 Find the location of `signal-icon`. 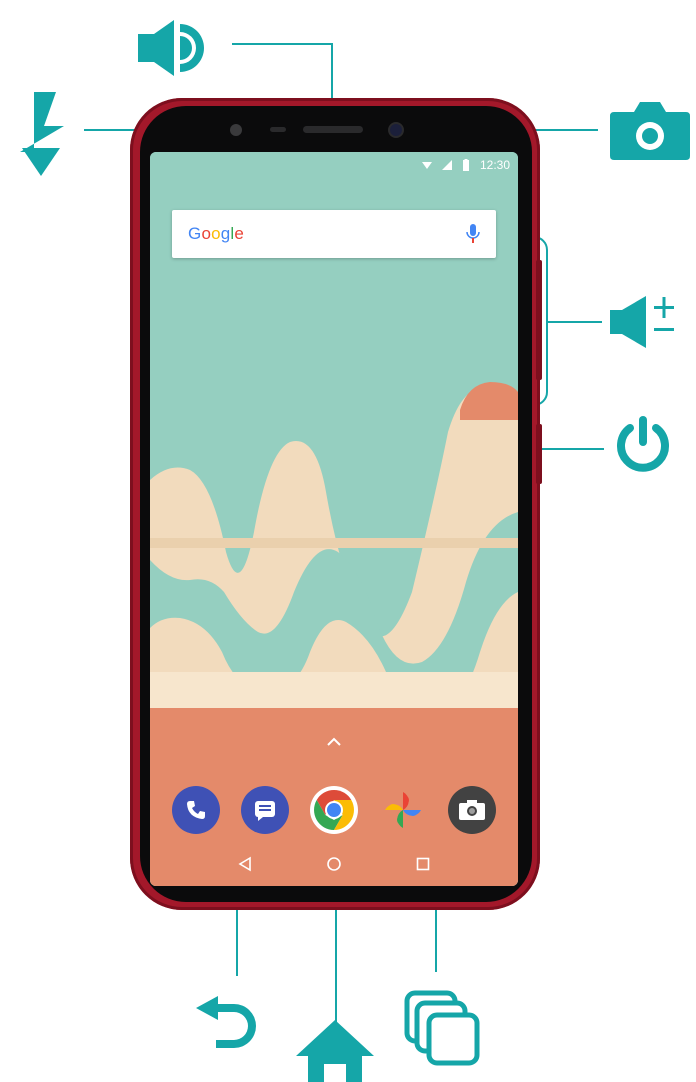

signal-icon is located at coordinates (446, 165).